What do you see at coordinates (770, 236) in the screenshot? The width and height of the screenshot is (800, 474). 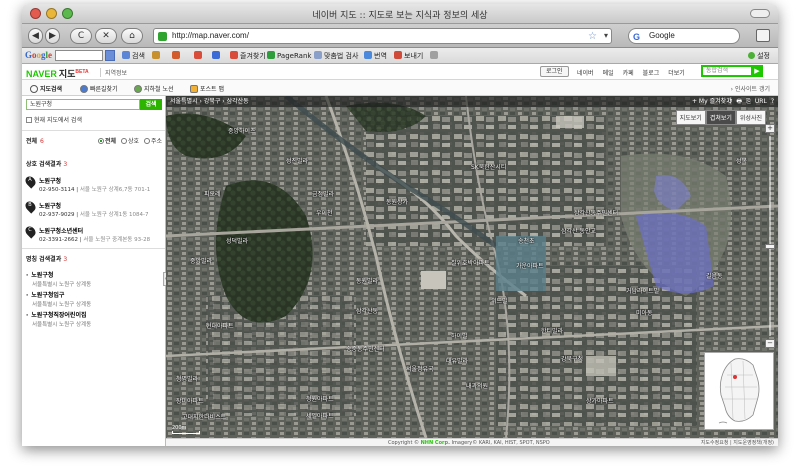 I see `zoom-slider-track` at bounding box center [770, 236].